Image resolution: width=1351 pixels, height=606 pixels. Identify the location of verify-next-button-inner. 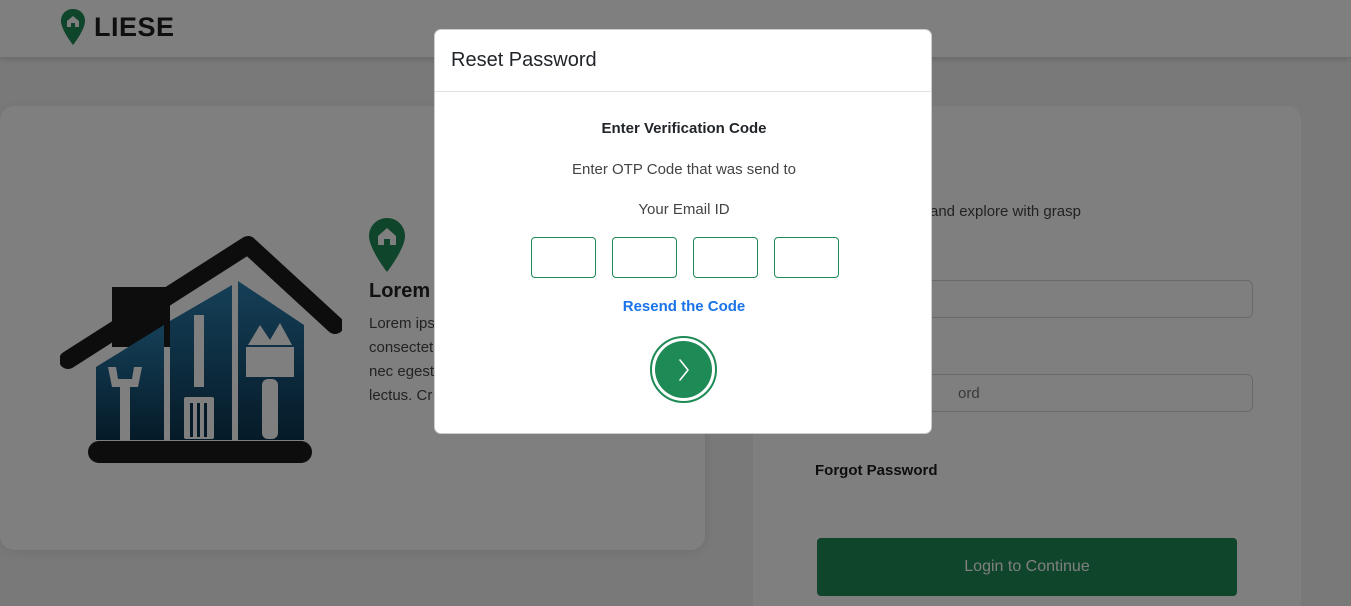
(683, 369).